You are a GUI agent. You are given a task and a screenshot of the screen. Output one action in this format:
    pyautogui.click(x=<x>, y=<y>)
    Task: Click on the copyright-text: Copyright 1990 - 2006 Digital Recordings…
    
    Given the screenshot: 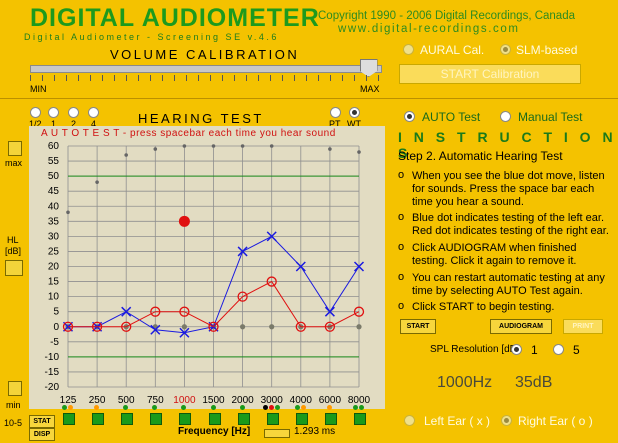 What is the action you would take?
    pyautogui.click(x=446, y=16)
    